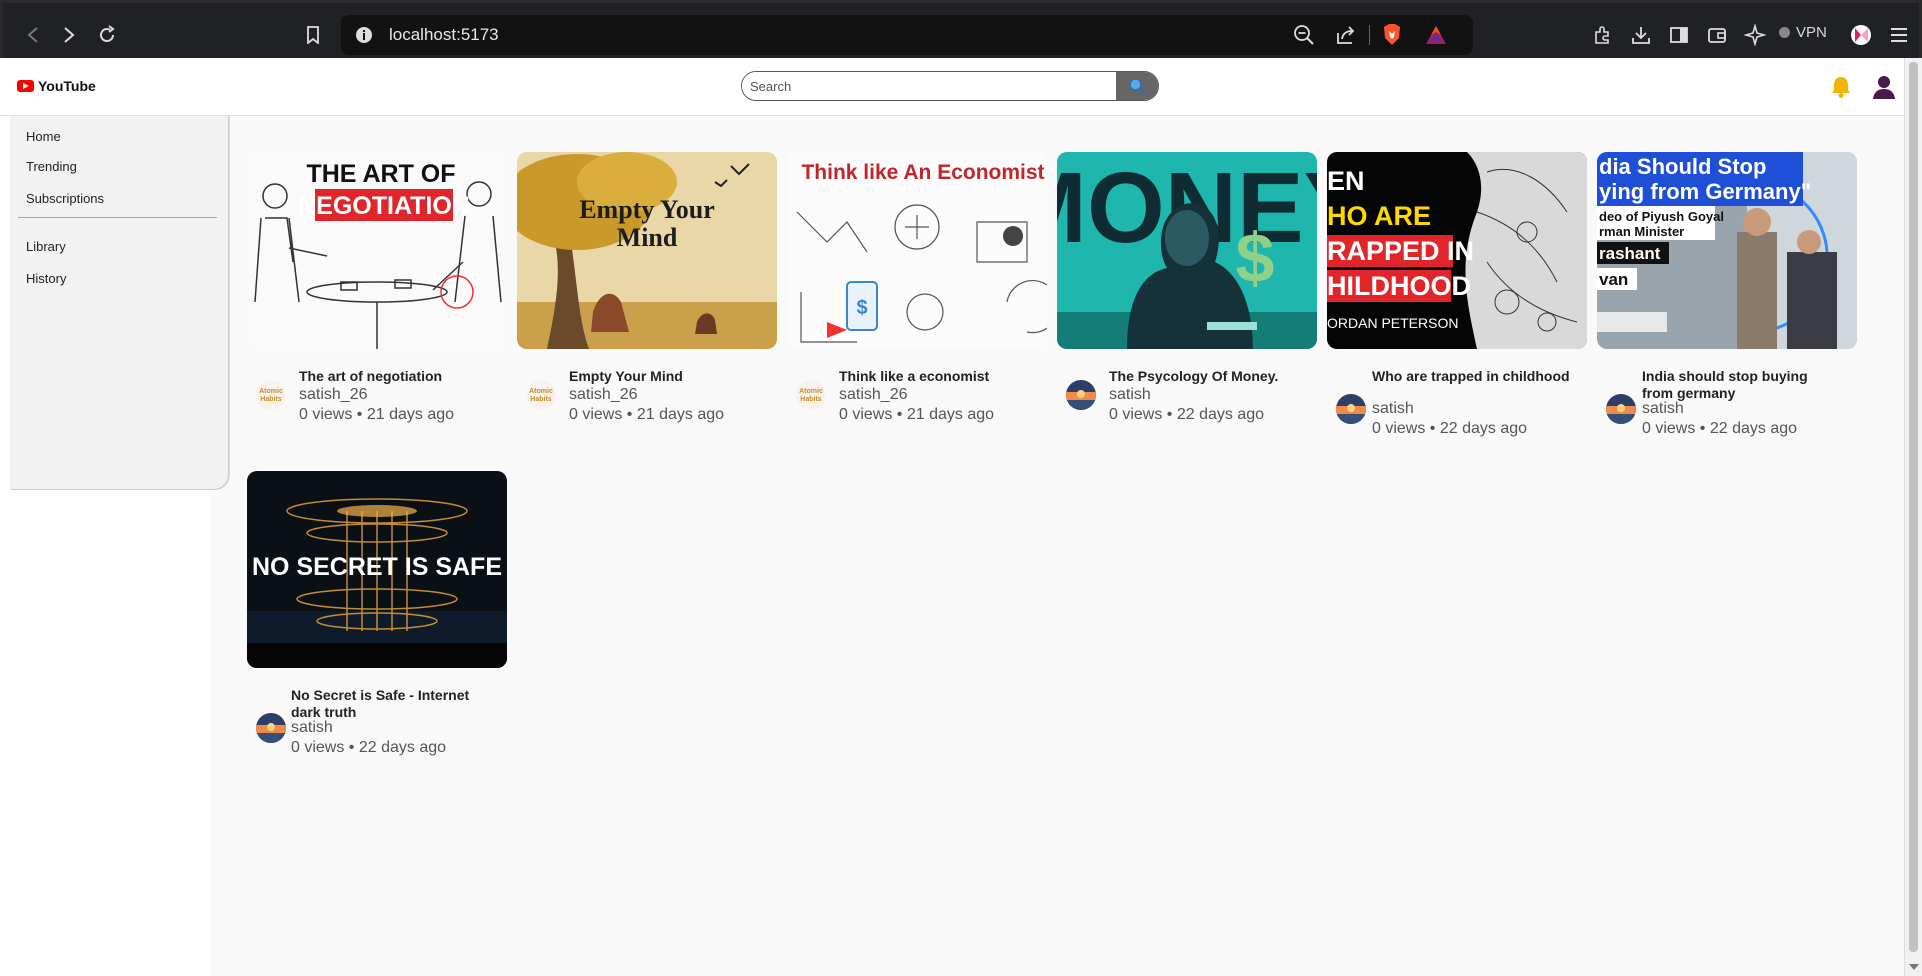 Image resolution: width=1922 pixels, height=976 pixels. Describe the element at coordinates (647, 209) in the screenshot. I see `thumb-text: Empty Your` at that location.